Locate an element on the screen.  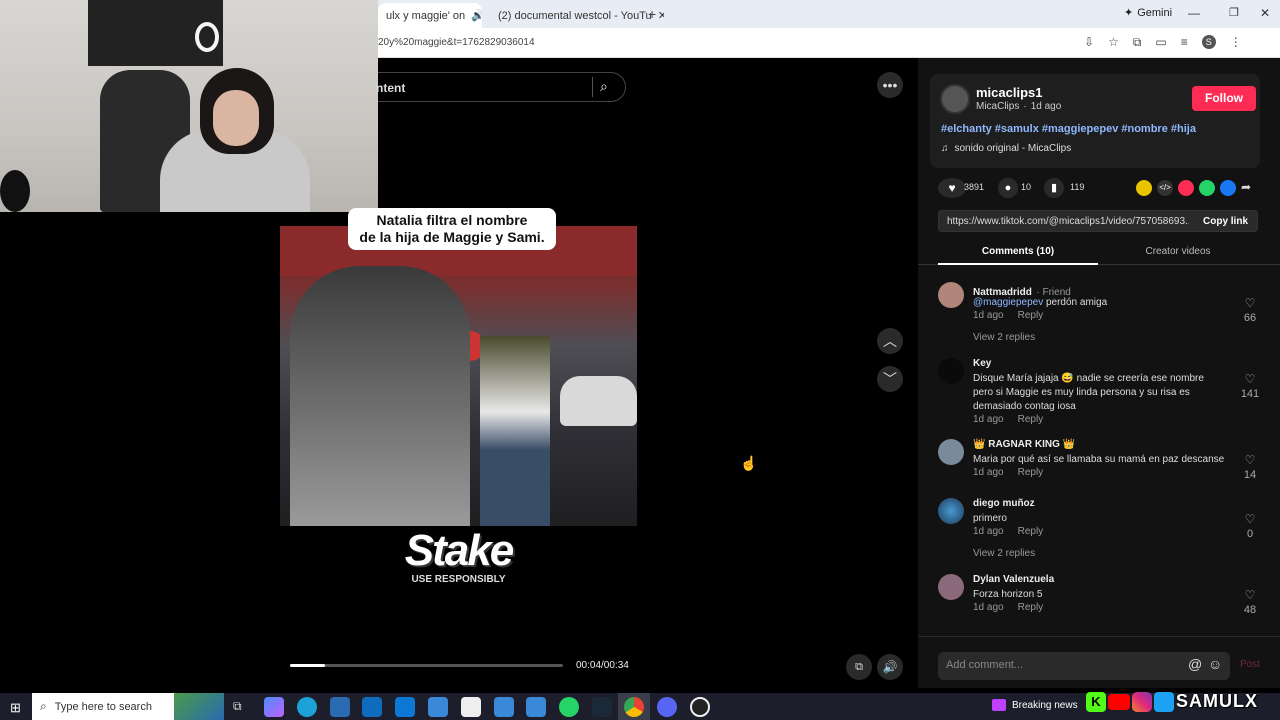
send-icon is located at coordinates (1186, 188).